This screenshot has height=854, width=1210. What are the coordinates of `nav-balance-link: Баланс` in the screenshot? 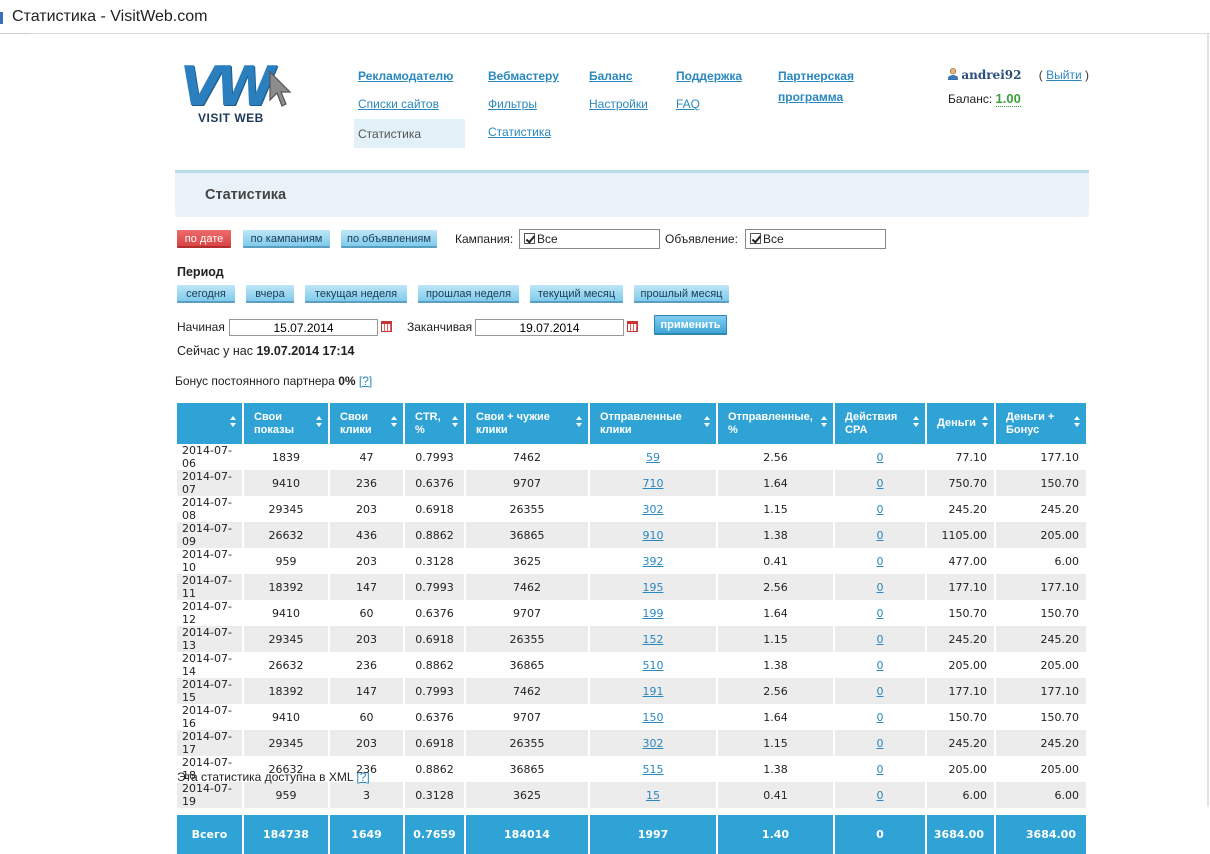 It's located at (618, 76).